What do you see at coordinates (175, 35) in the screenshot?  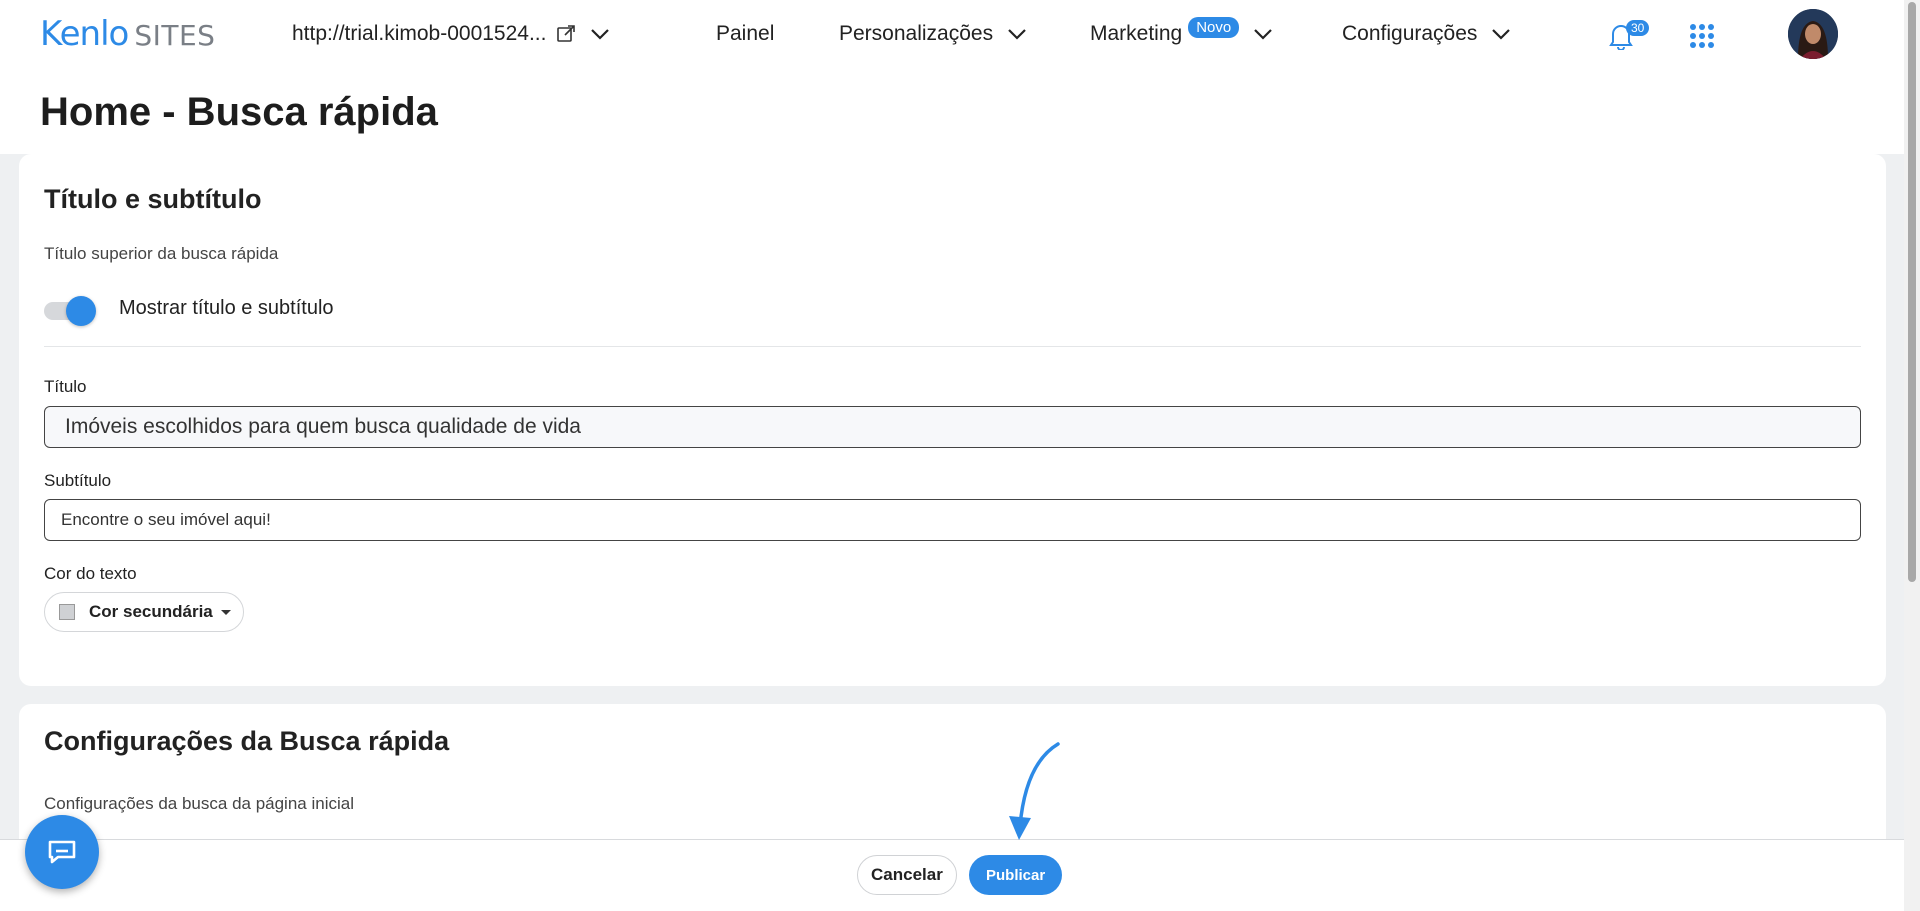 I see `logo-product: SITES` at bounding box center [175, 35].